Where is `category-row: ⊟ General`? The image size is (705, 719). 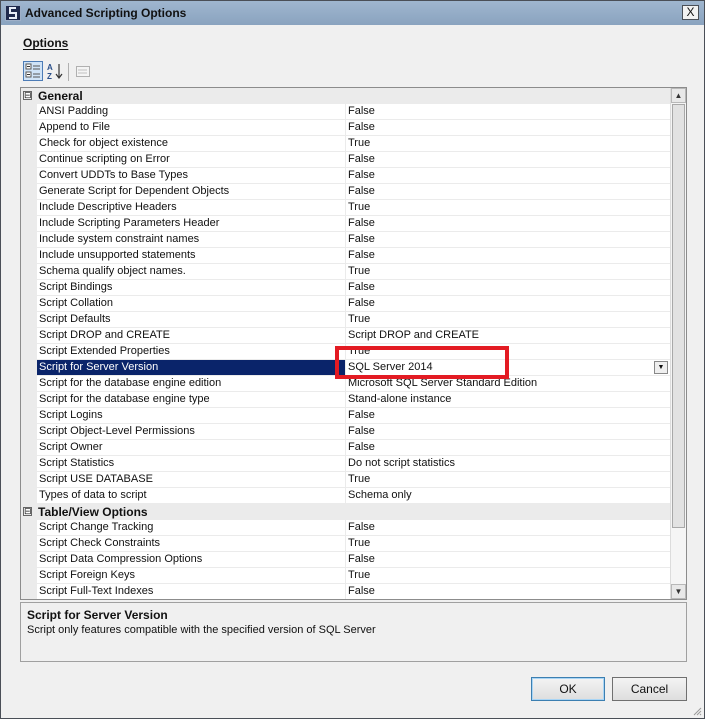
category-row: ⊟ General is located at coordinates (345, 96).